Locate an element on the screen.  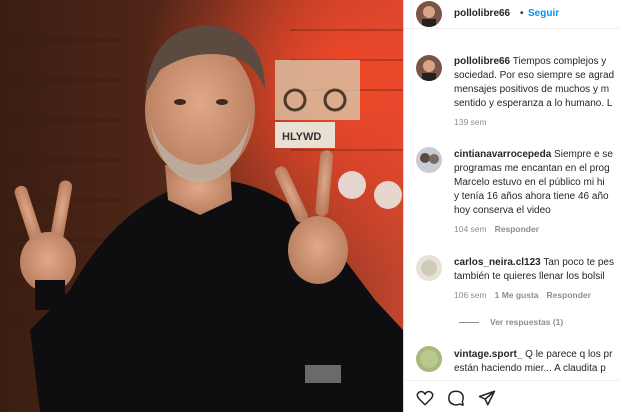
comment-text: Tan poco te pes is located at coordinates (578, 262).